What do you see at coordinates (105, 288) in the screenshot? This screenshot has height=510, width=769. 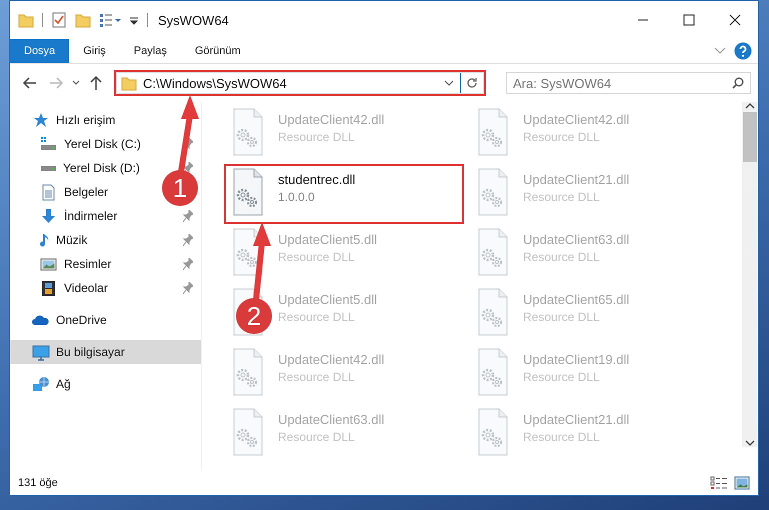 I see `sidebar-item: Videolar` at bounding box center [105, 288].